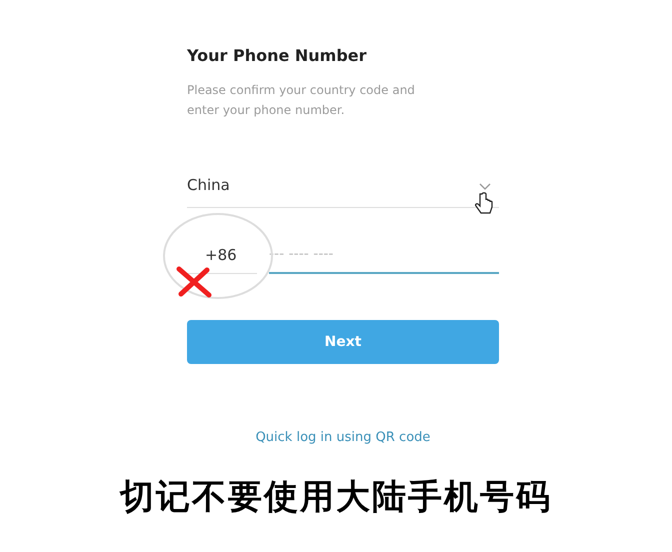 This screenshot has height=552, width=672. Describe the element at coordinates (301, 100) in the screenshot. I see `instructions-text: Please confirm your country code and enter your phone number.` at that location.